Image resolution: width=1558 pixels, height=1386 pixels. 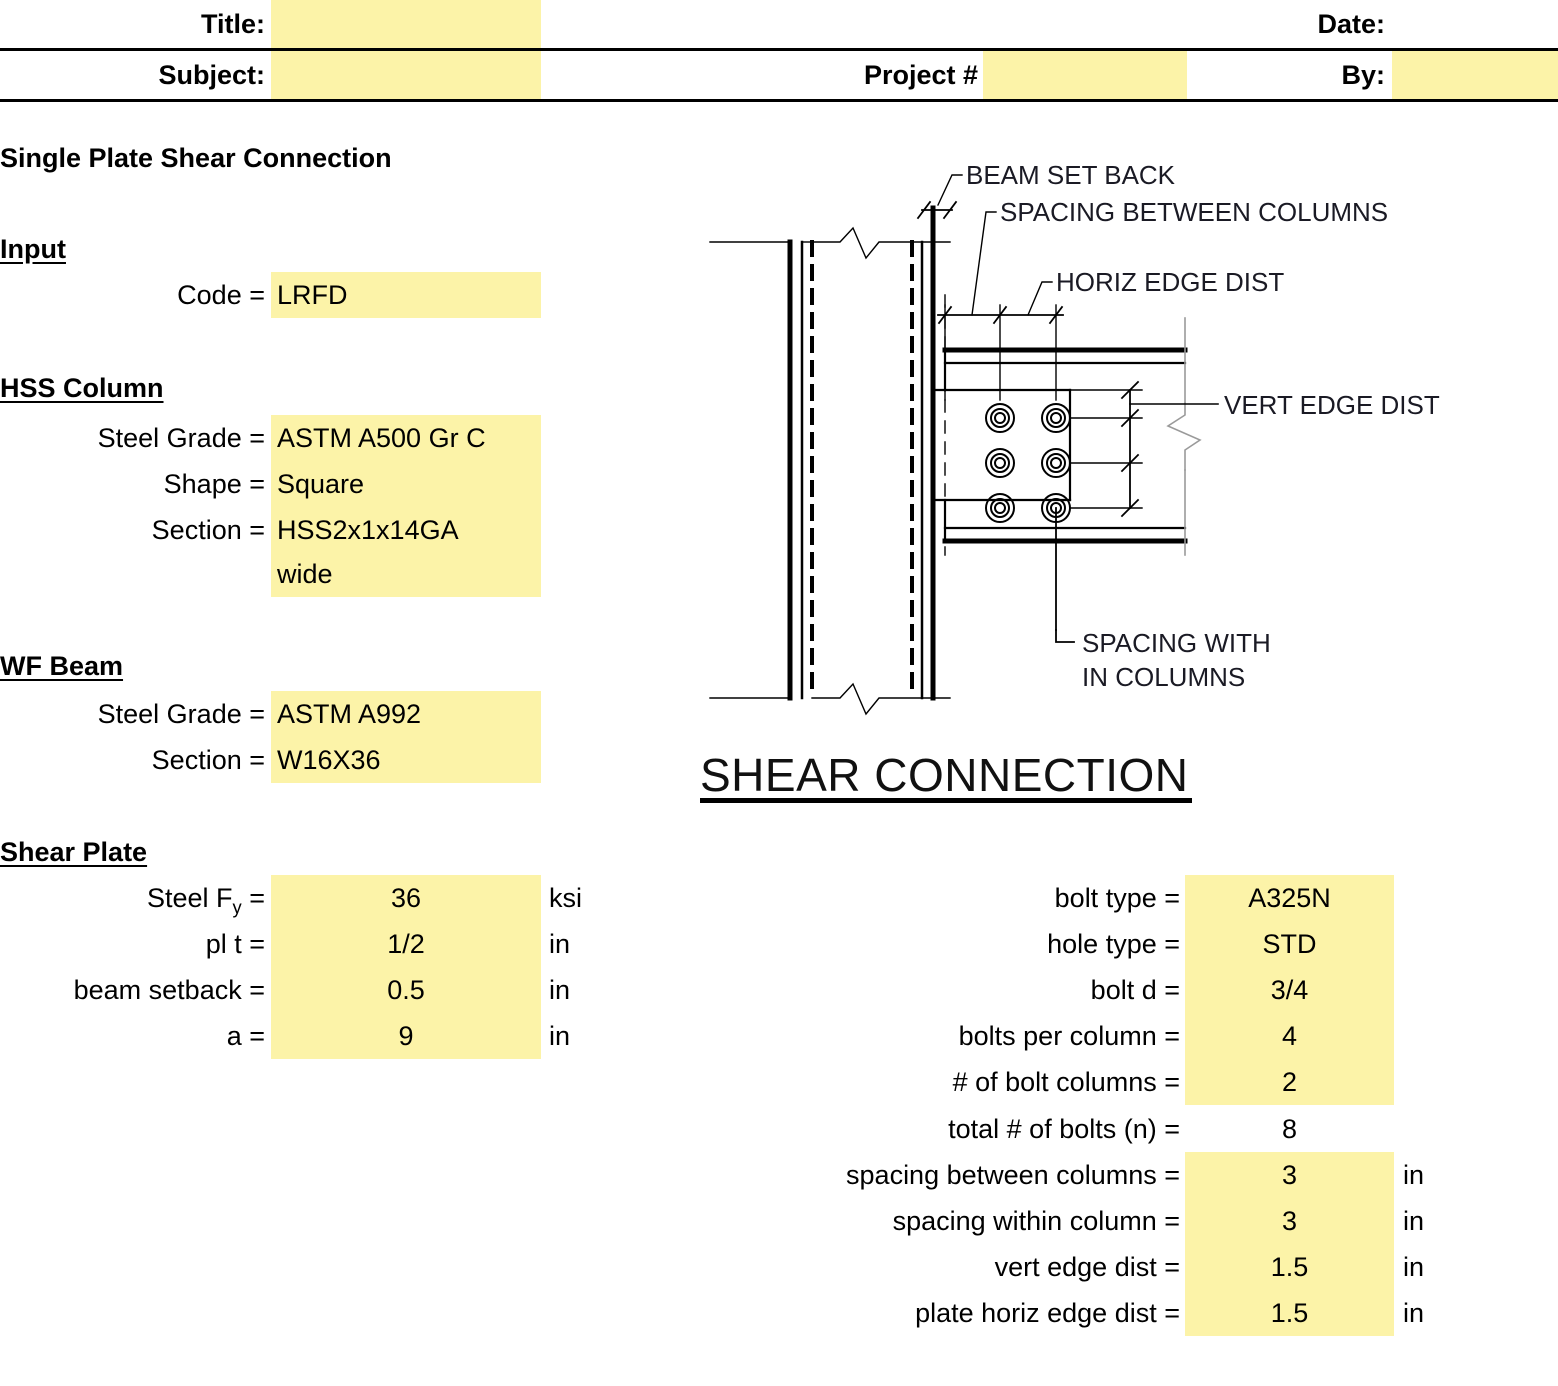 I want to click on spacing-between-columns-value: 3, so click(x=1289, y=1175).